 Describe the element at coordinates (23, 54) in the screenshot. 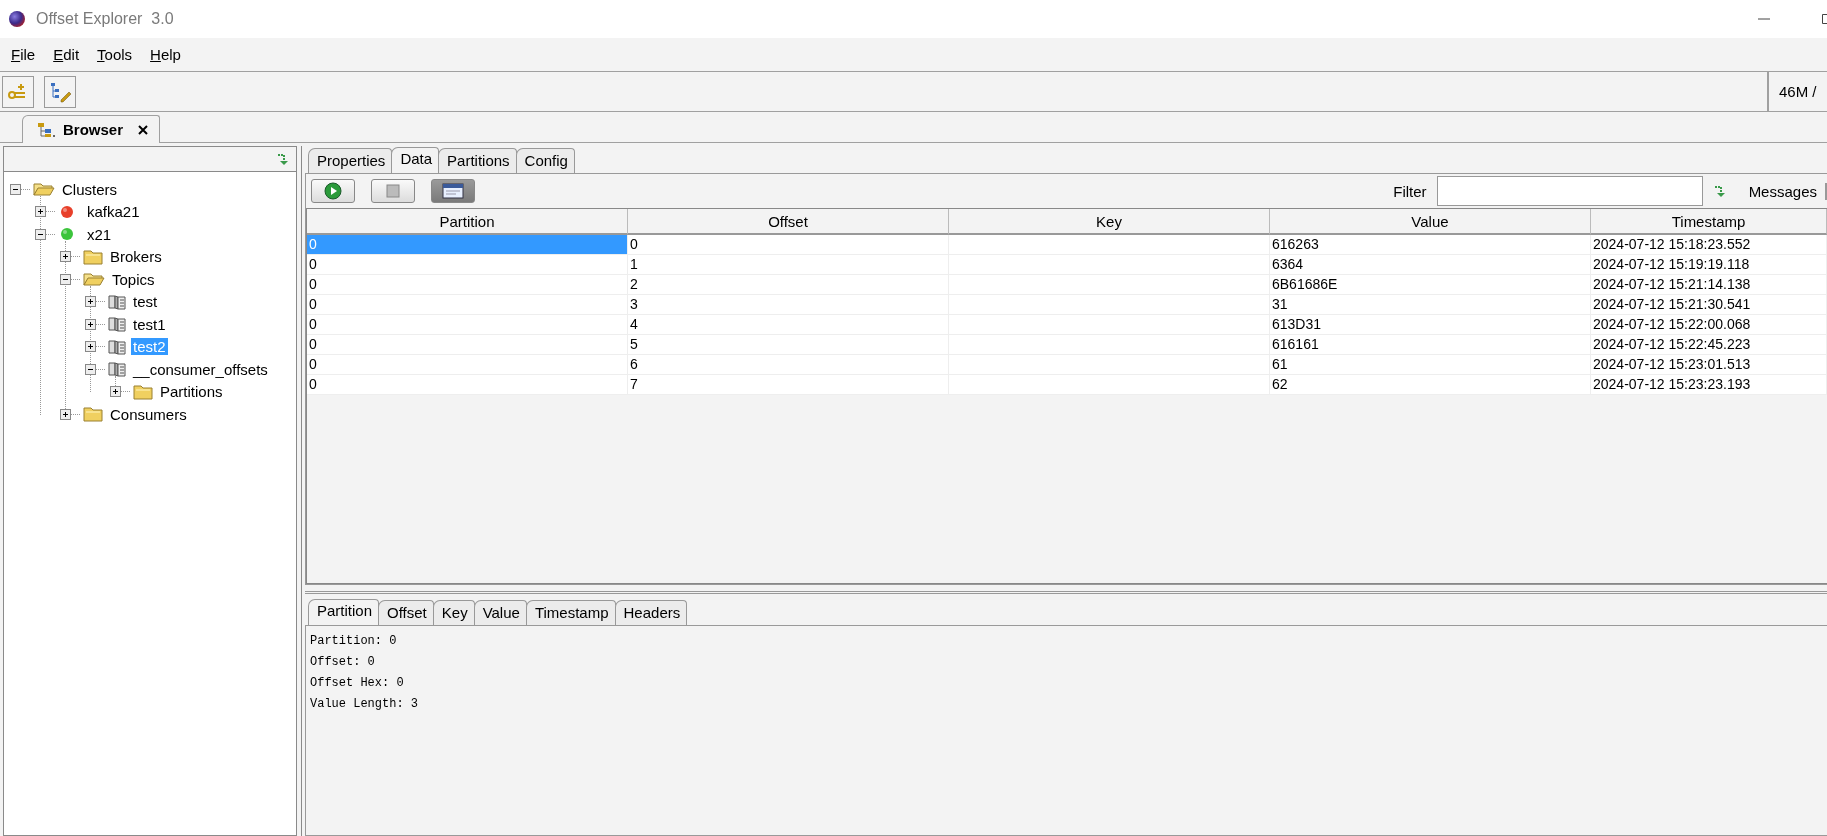

I see `menu-item: File` at that location.